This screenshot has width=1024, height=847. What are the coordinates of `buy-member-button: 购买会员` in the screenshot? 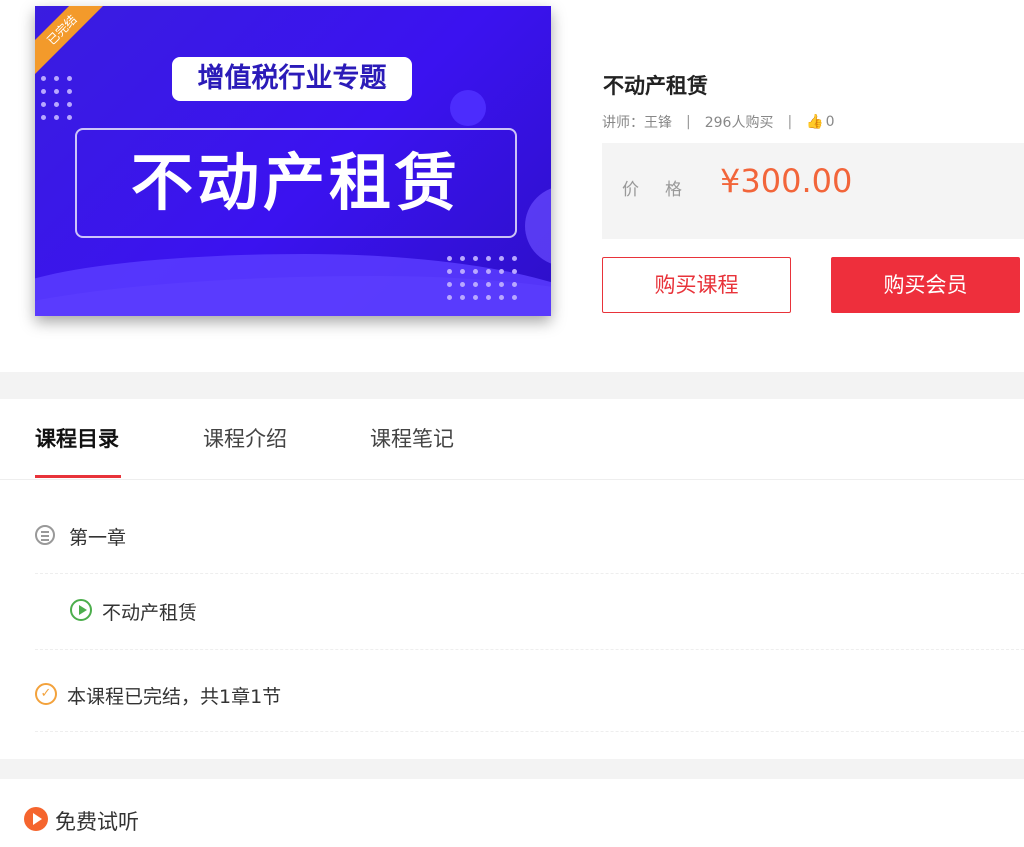 It's located at (925, 285).